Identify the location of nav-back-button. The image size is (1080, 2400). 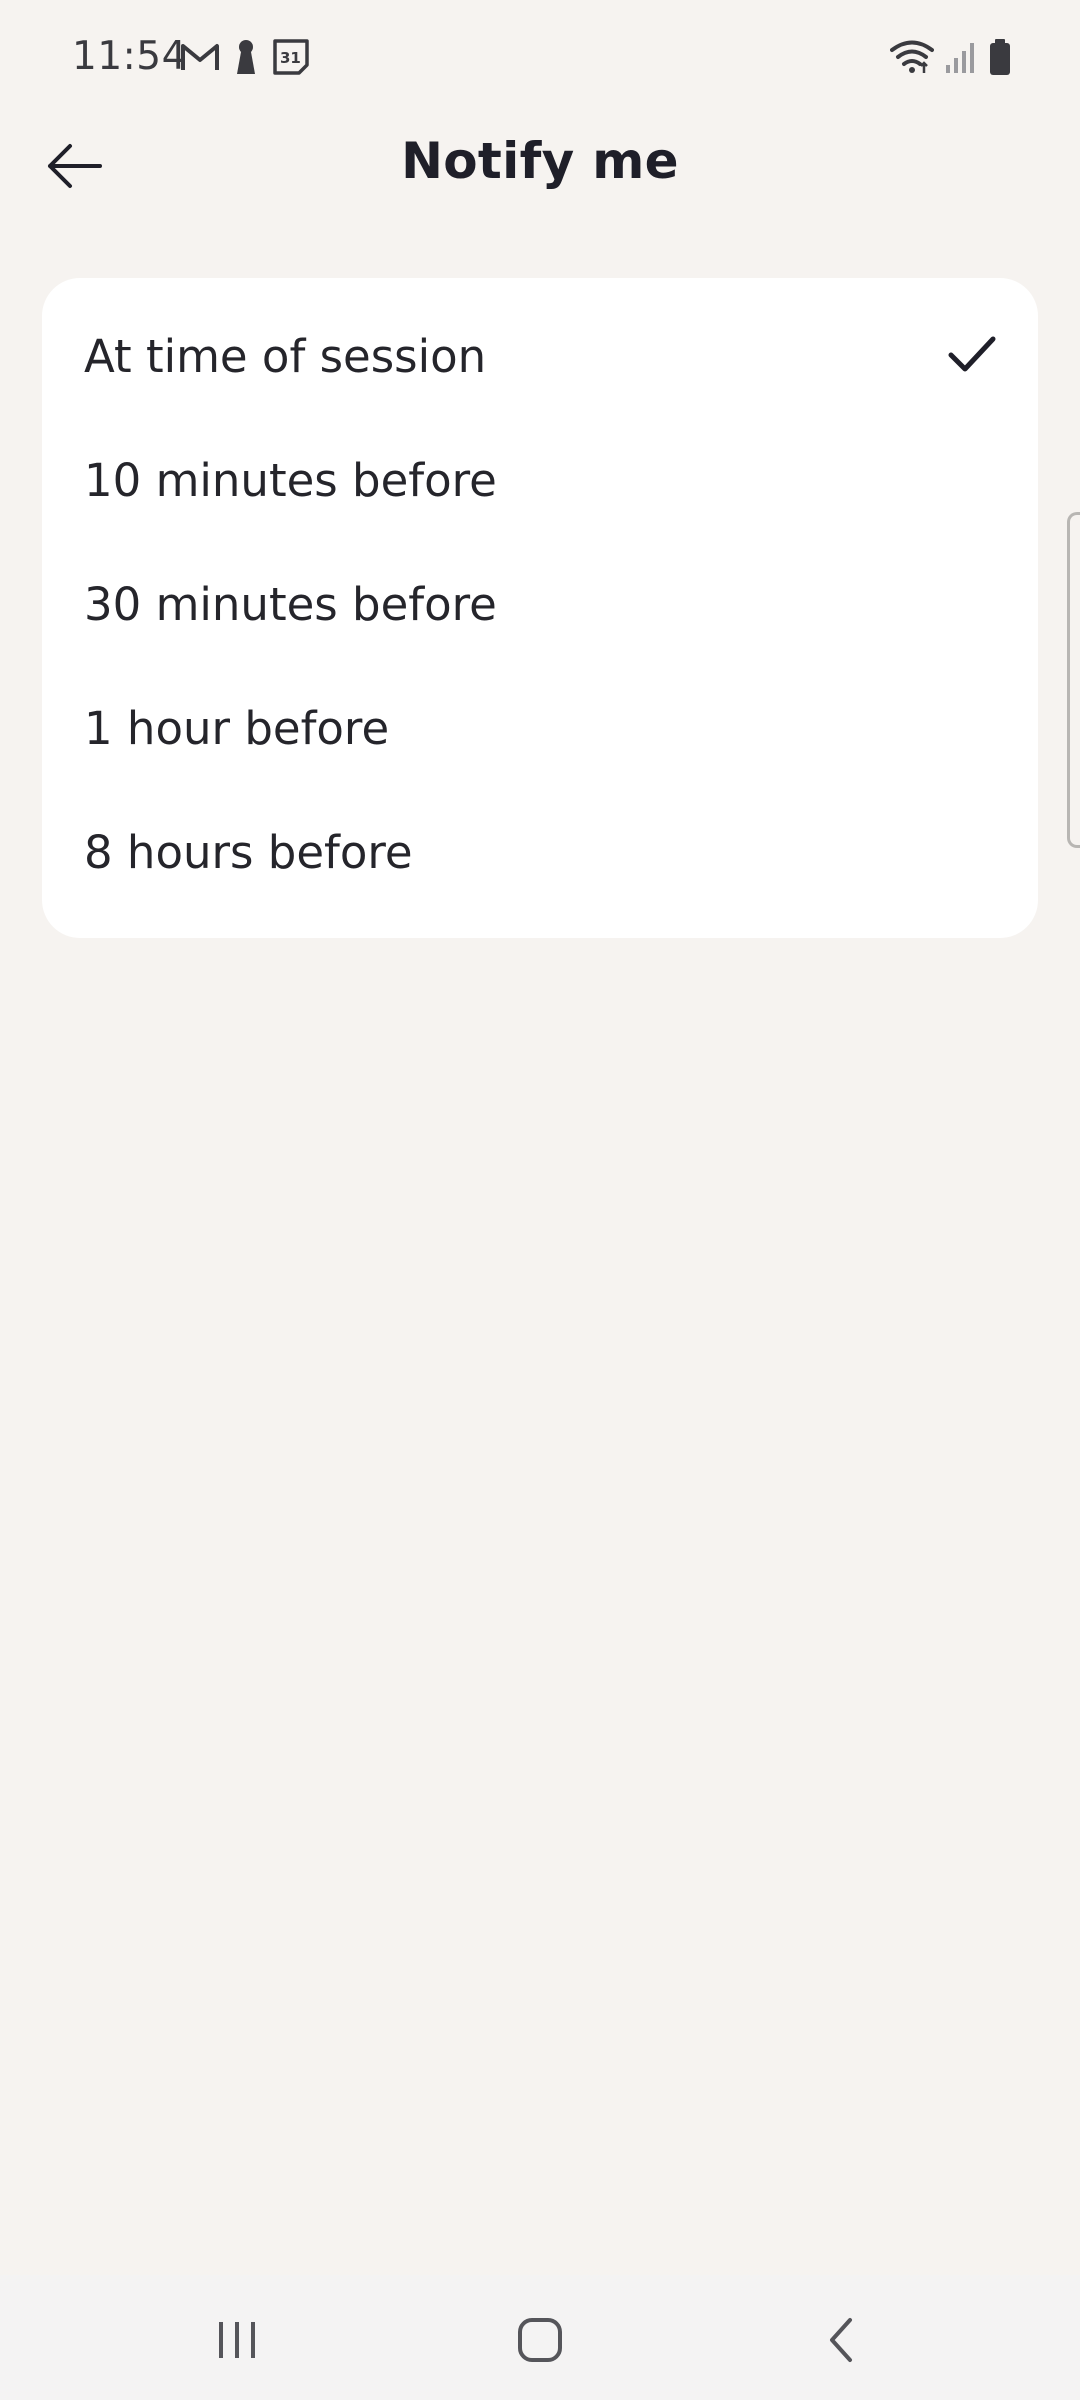
(842, 2340).